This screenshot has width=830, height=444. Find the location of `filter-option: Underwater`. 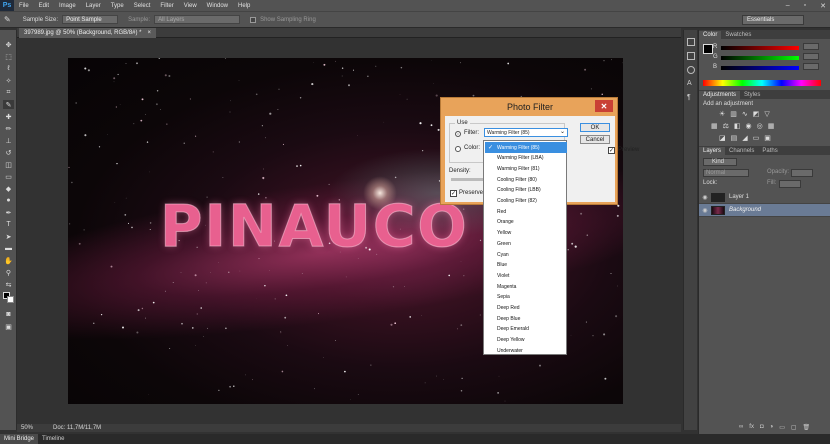

filter-option: Underwater is located at coordinates (526, 350).